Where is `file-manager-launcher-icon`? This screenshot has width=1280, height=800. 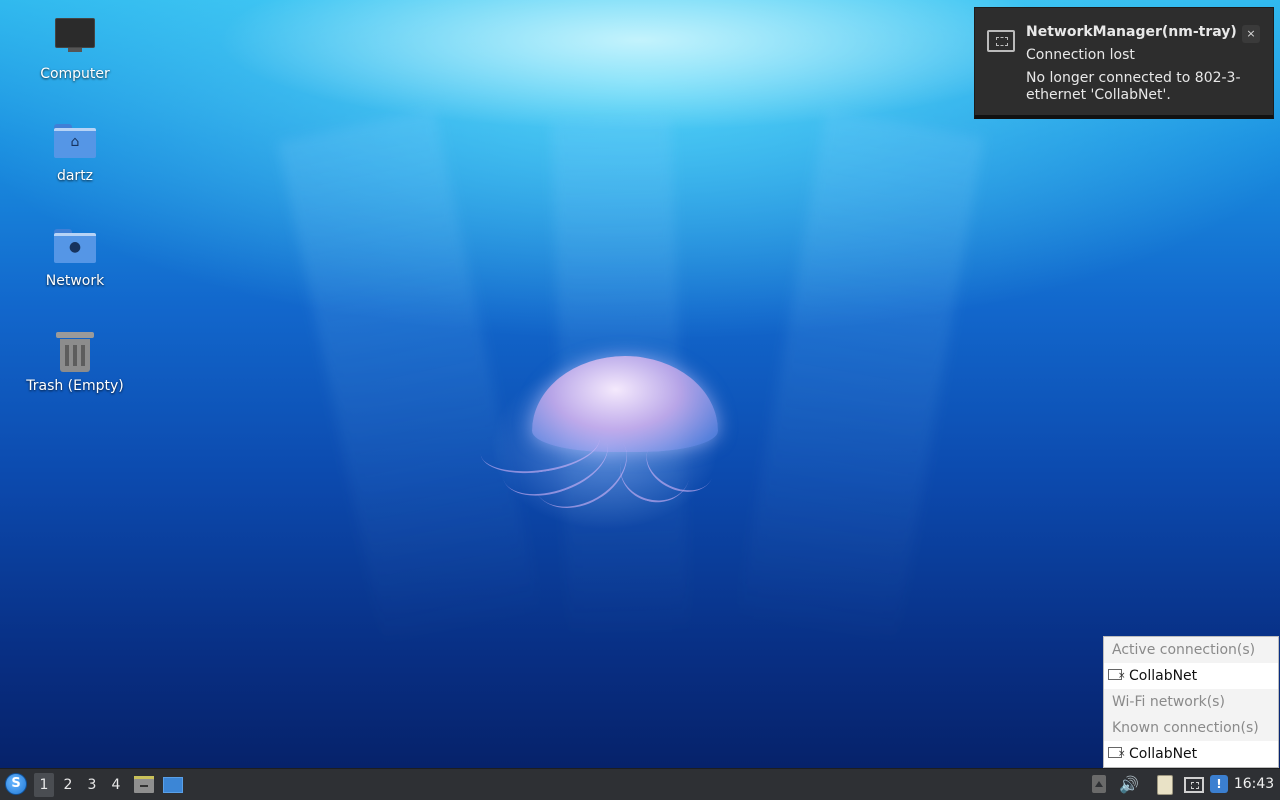
file-manager-launcher-icon is located at coordinates (144, 784).